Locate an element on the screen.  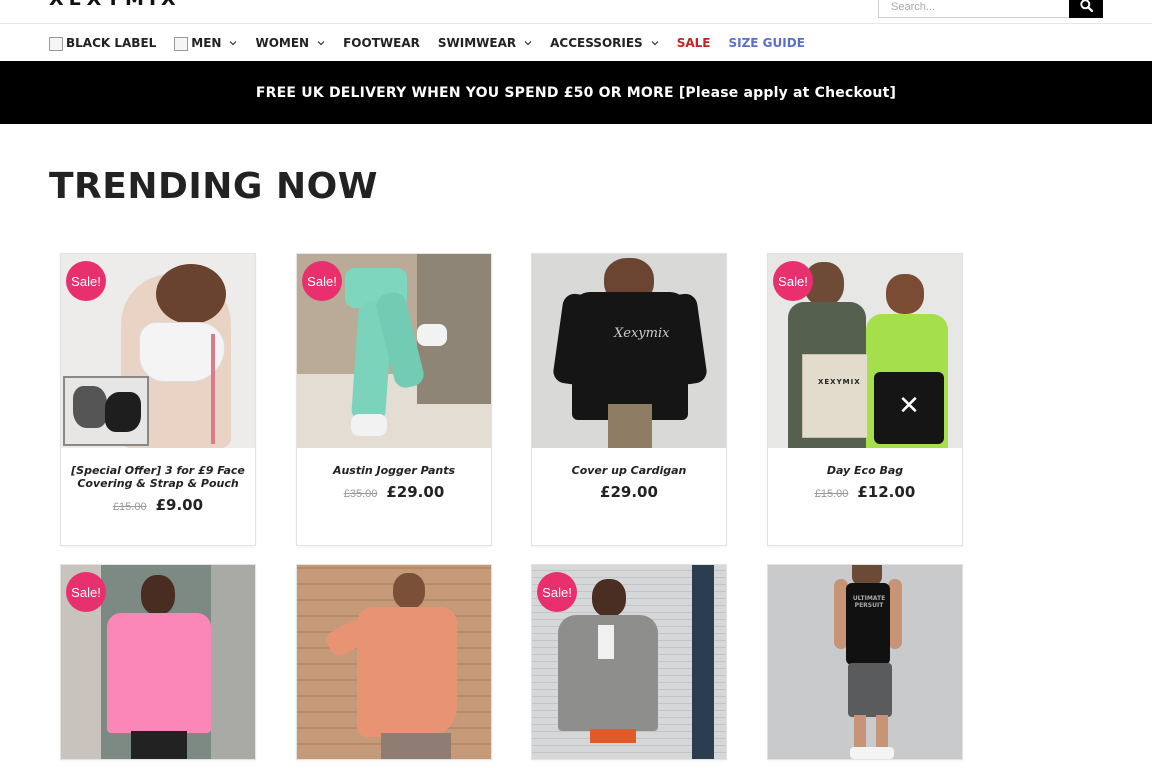
search-input is located at coordinates (973, 9).